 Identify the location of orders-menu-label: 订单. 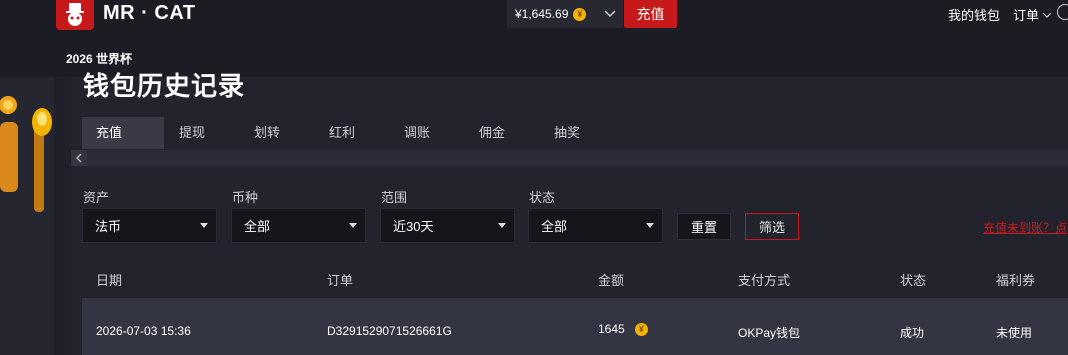
(1026, 15).